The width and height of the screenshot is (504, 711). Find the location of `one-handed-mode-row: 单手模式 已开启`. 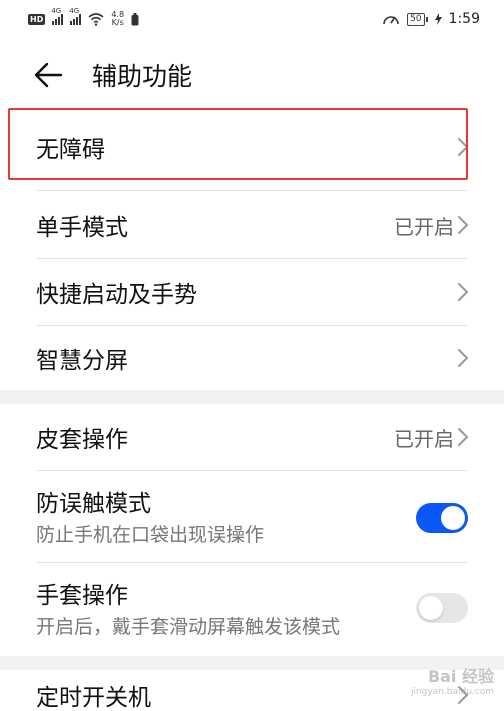

one-handed-mode-row: 单手模式 已开启 is located at coordinates (252, 225).